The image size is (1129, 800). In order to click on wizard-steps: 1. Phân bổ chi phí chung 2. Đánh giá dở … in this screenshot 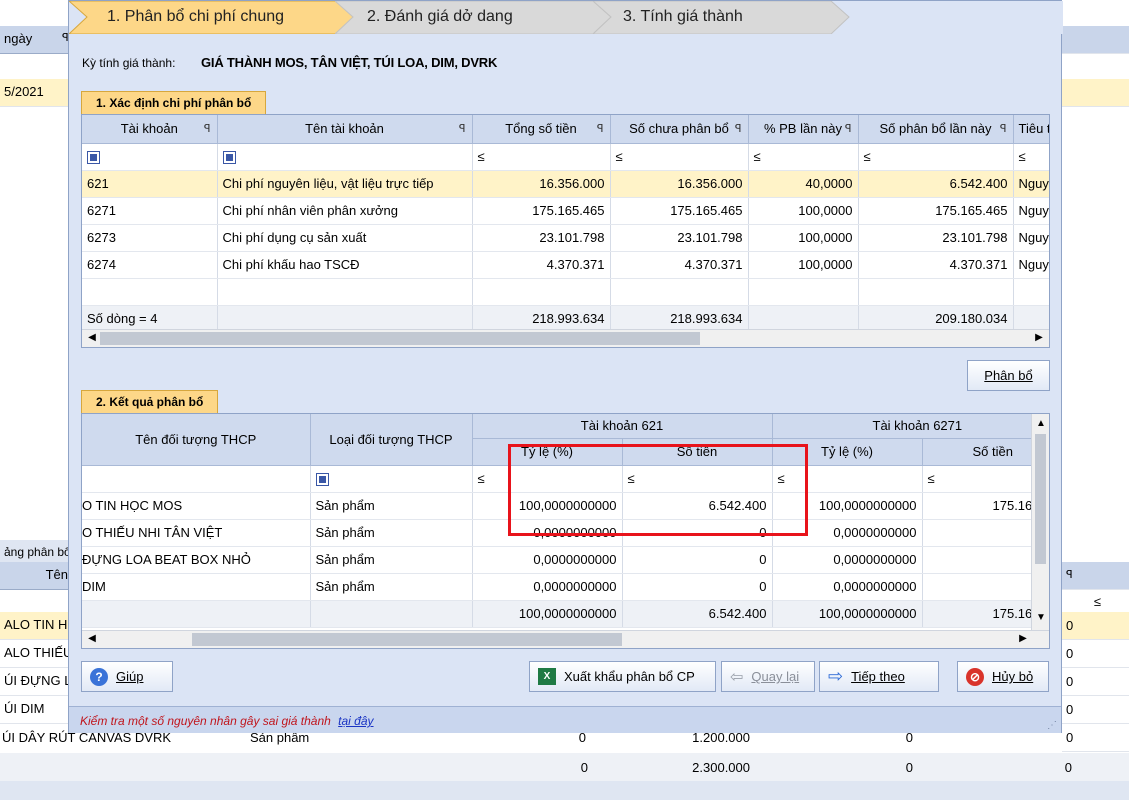, I will do `click(566, 17)`.